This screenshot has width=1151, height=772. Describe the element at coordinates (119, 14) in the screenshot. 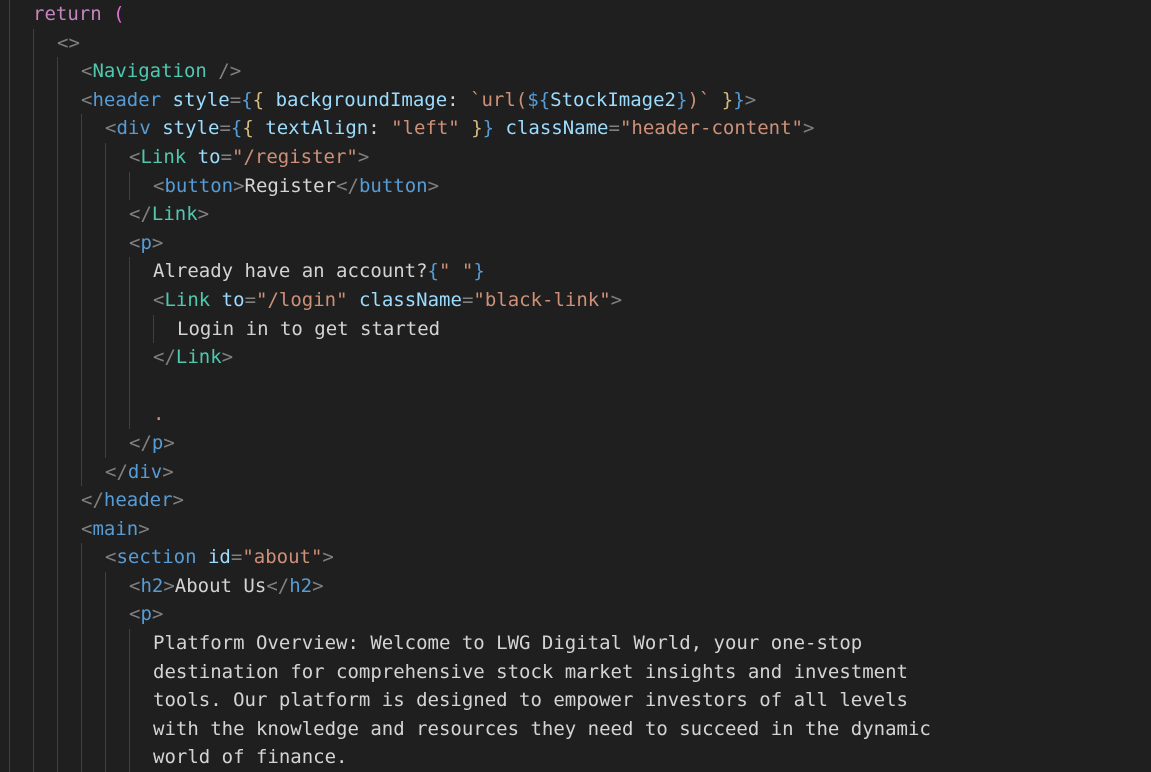

I see `code-token: (` at that location.